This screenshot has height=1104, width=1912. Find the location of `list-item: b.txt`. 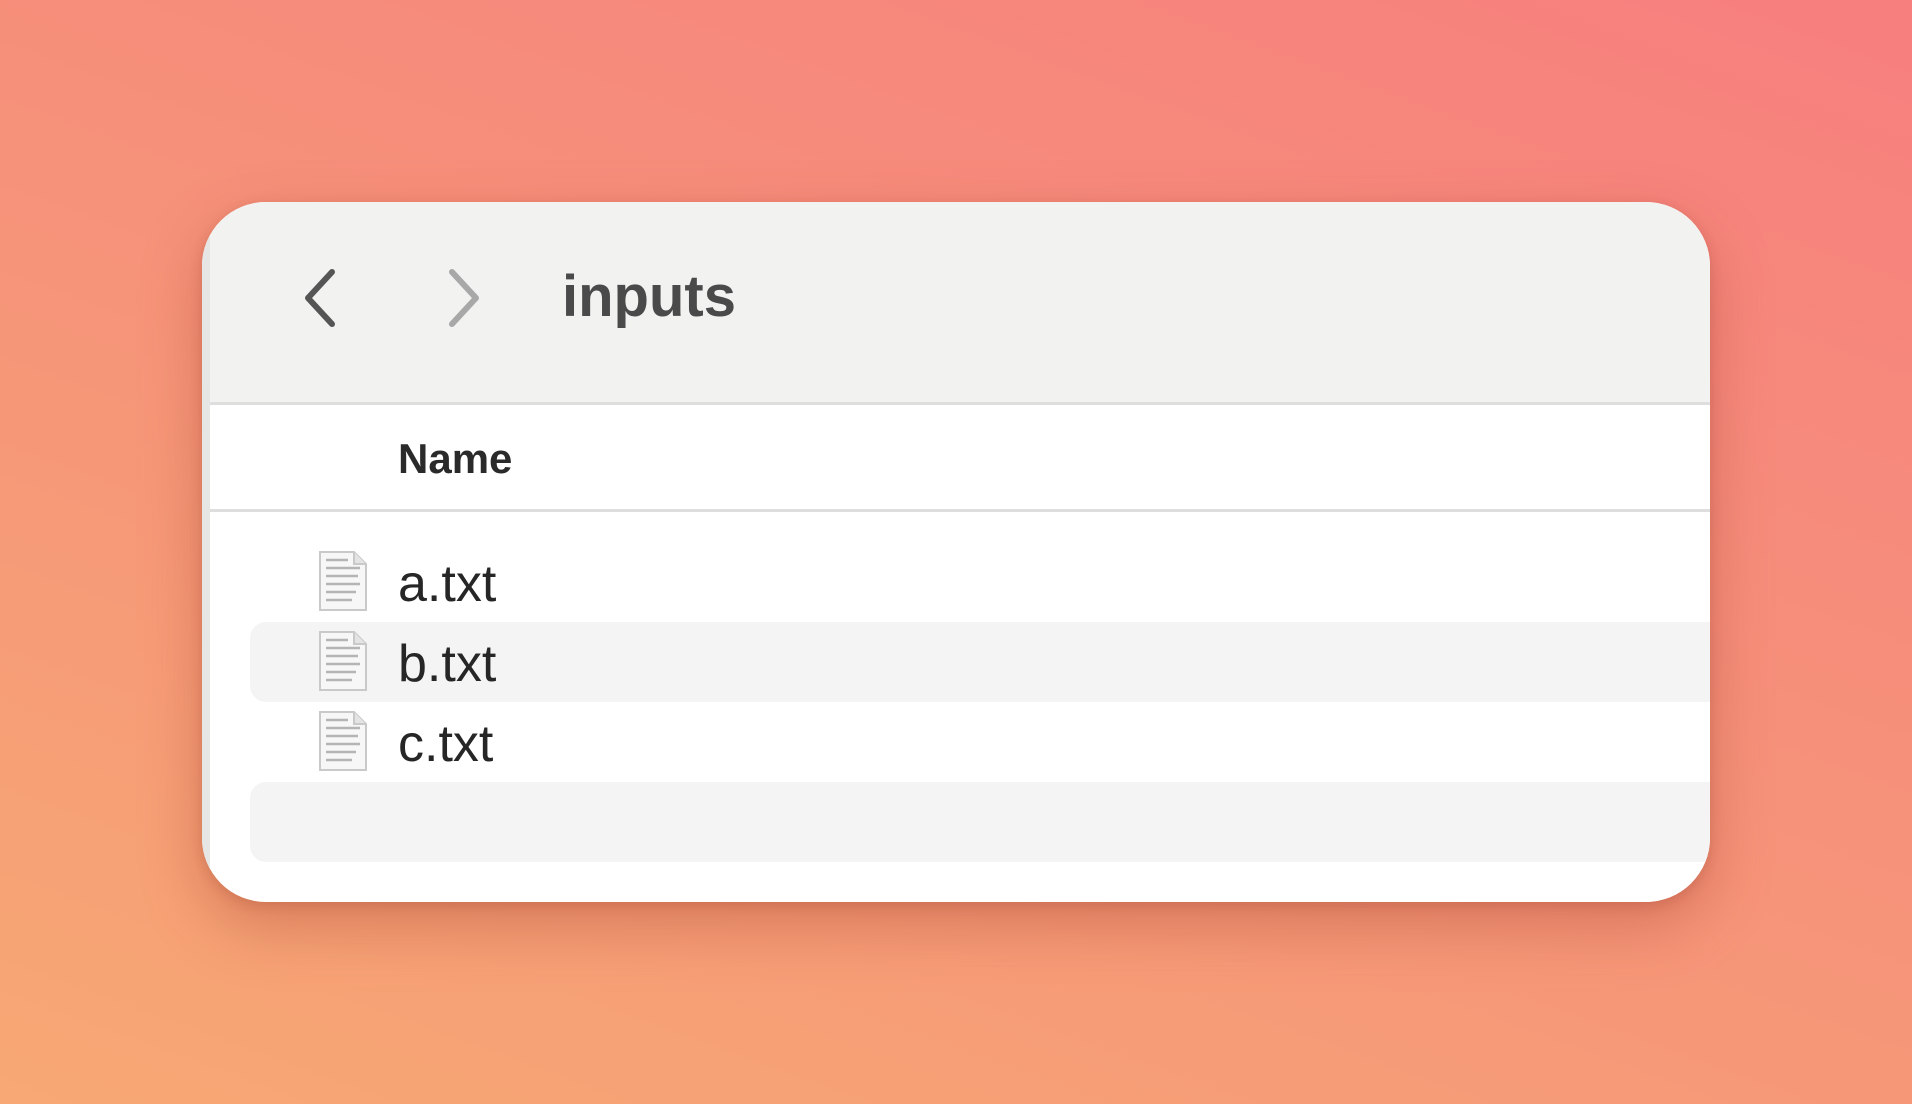

list-item: b.txt is located at coordinates (980, 662).